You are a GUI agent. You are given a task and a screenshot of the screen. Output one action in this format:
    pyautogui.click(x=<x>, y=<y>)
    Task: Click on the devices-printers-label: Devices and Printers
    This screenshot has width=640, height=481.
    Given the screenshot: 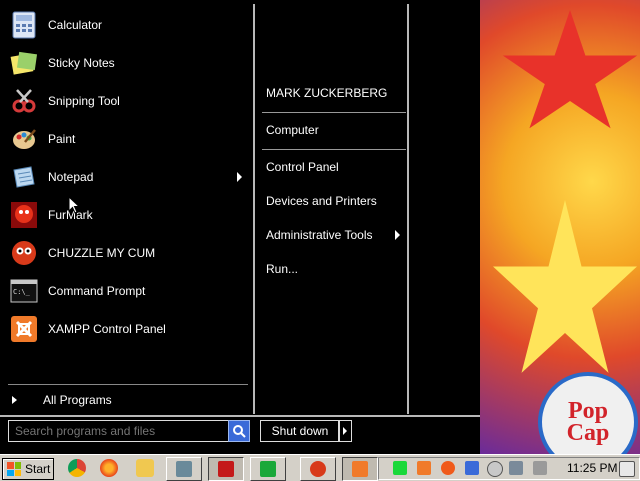 What is the action you would take?
    pyautogui.click(x=321, y=201)
    